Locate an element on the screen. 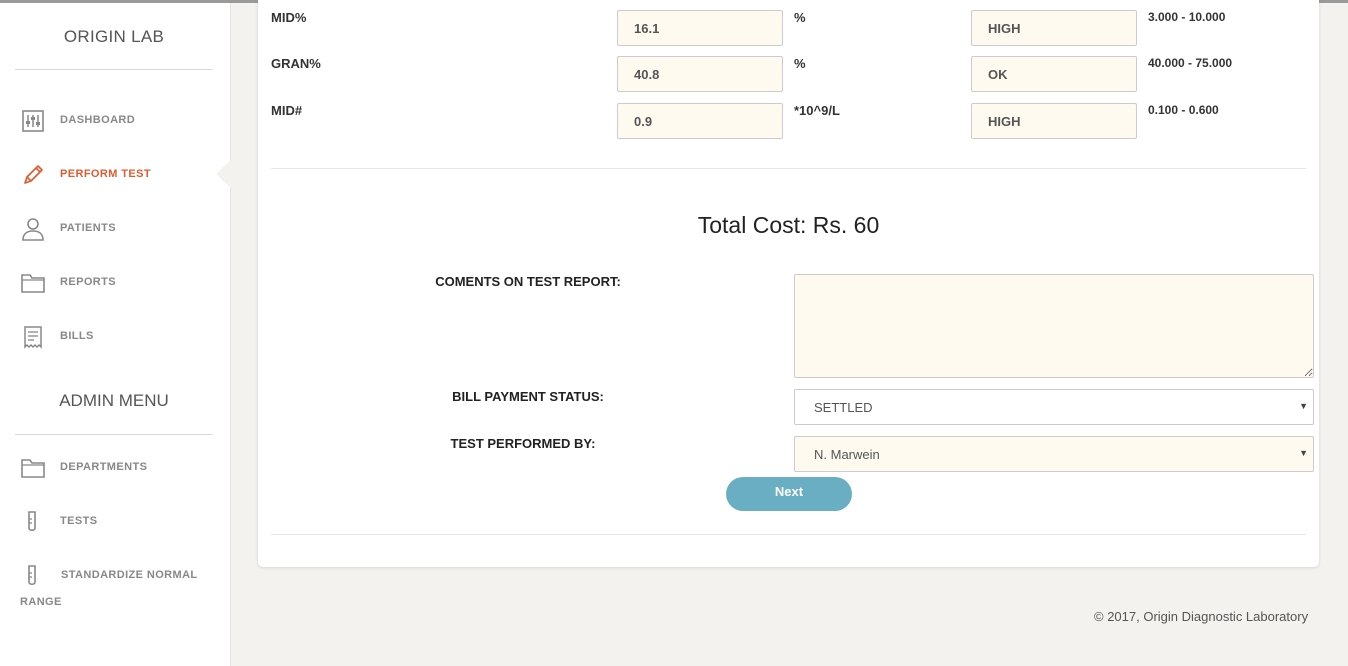 This screenshot has height=666, width=1348. result-range: 0.100 - 0.600 is located at coordinates (1183, 110).